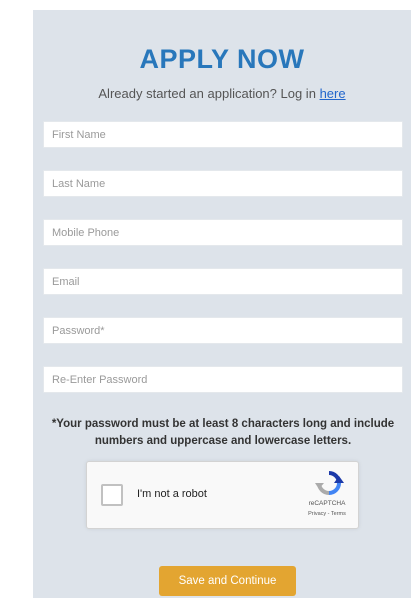  I want to click on last-name-field, so click(223, 183).